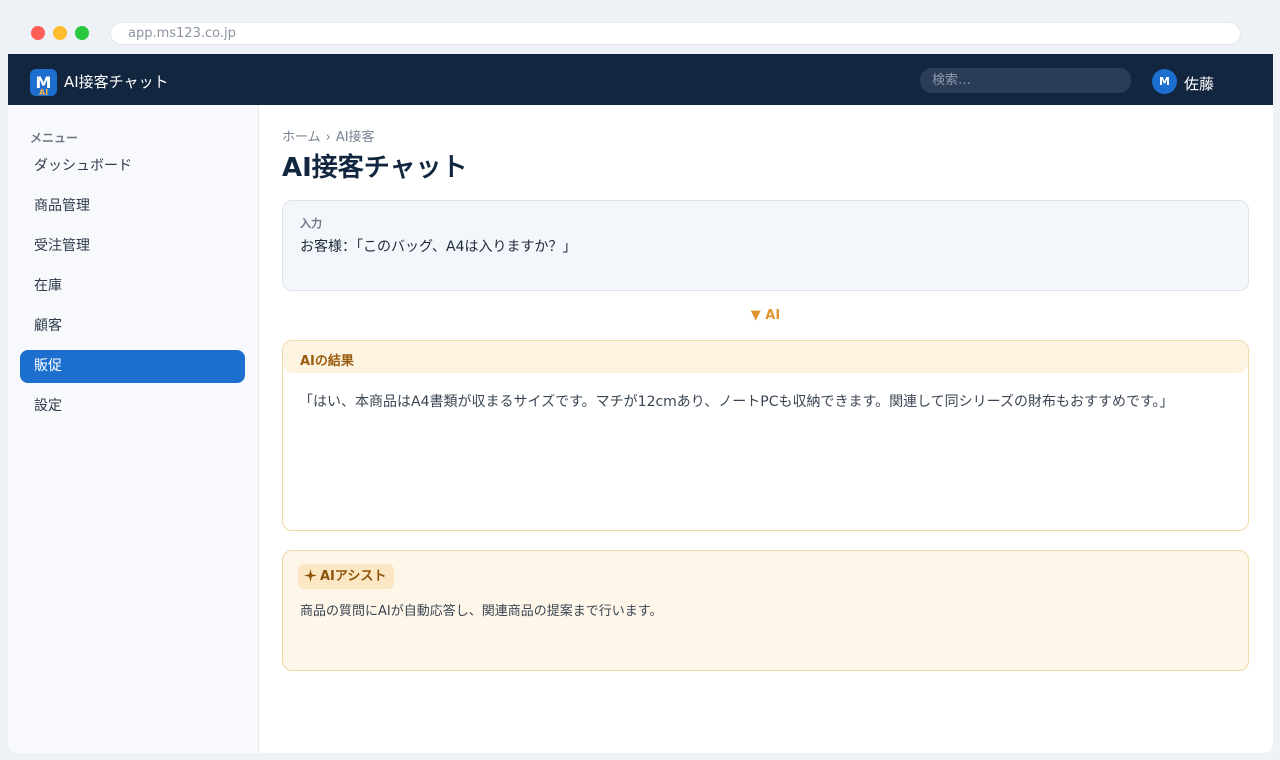 The width and height of the screenshot is (1280, 760). I want to click on logo-ai-mark: AI, so click(44, 92).